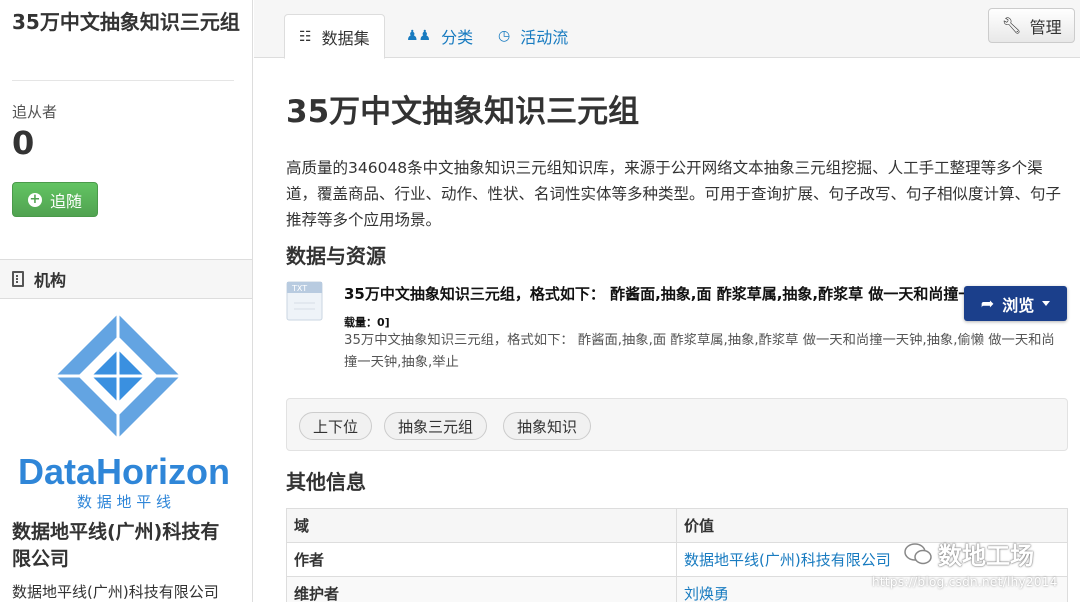 The height and width of the screenshot is (602, 1080). I want to click on browse-button: ➦ 浏览, so click(1015, 303).